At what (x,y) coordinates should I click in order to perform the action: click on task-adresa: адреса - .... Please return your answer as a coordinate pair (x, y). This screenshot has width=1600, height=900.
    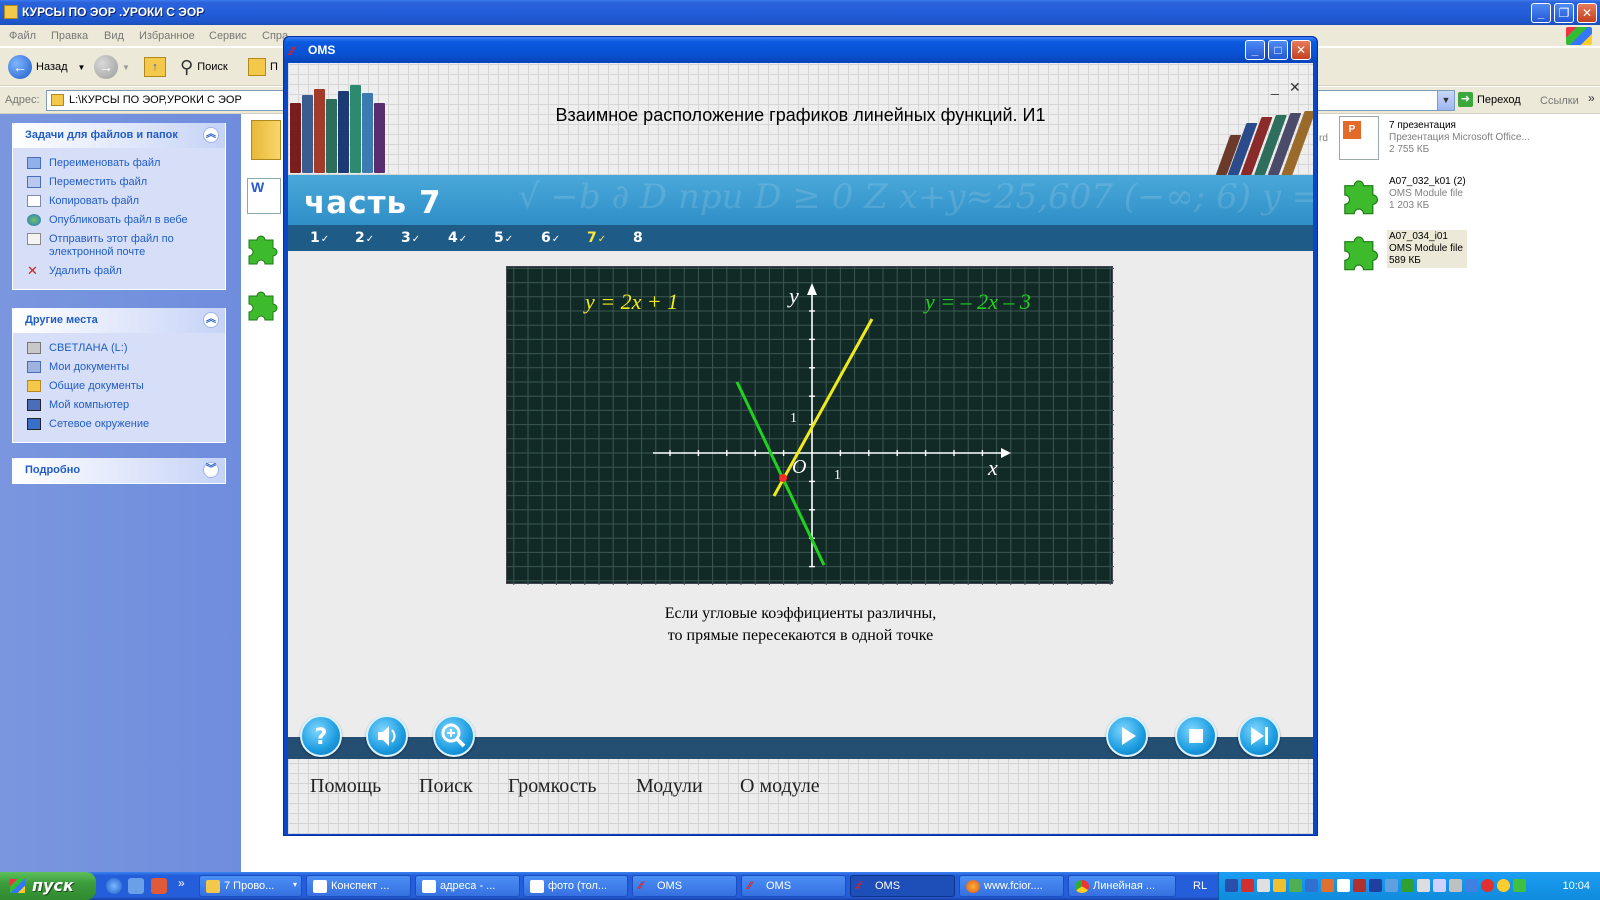
    Looking at the image, I should click on (467, 886).